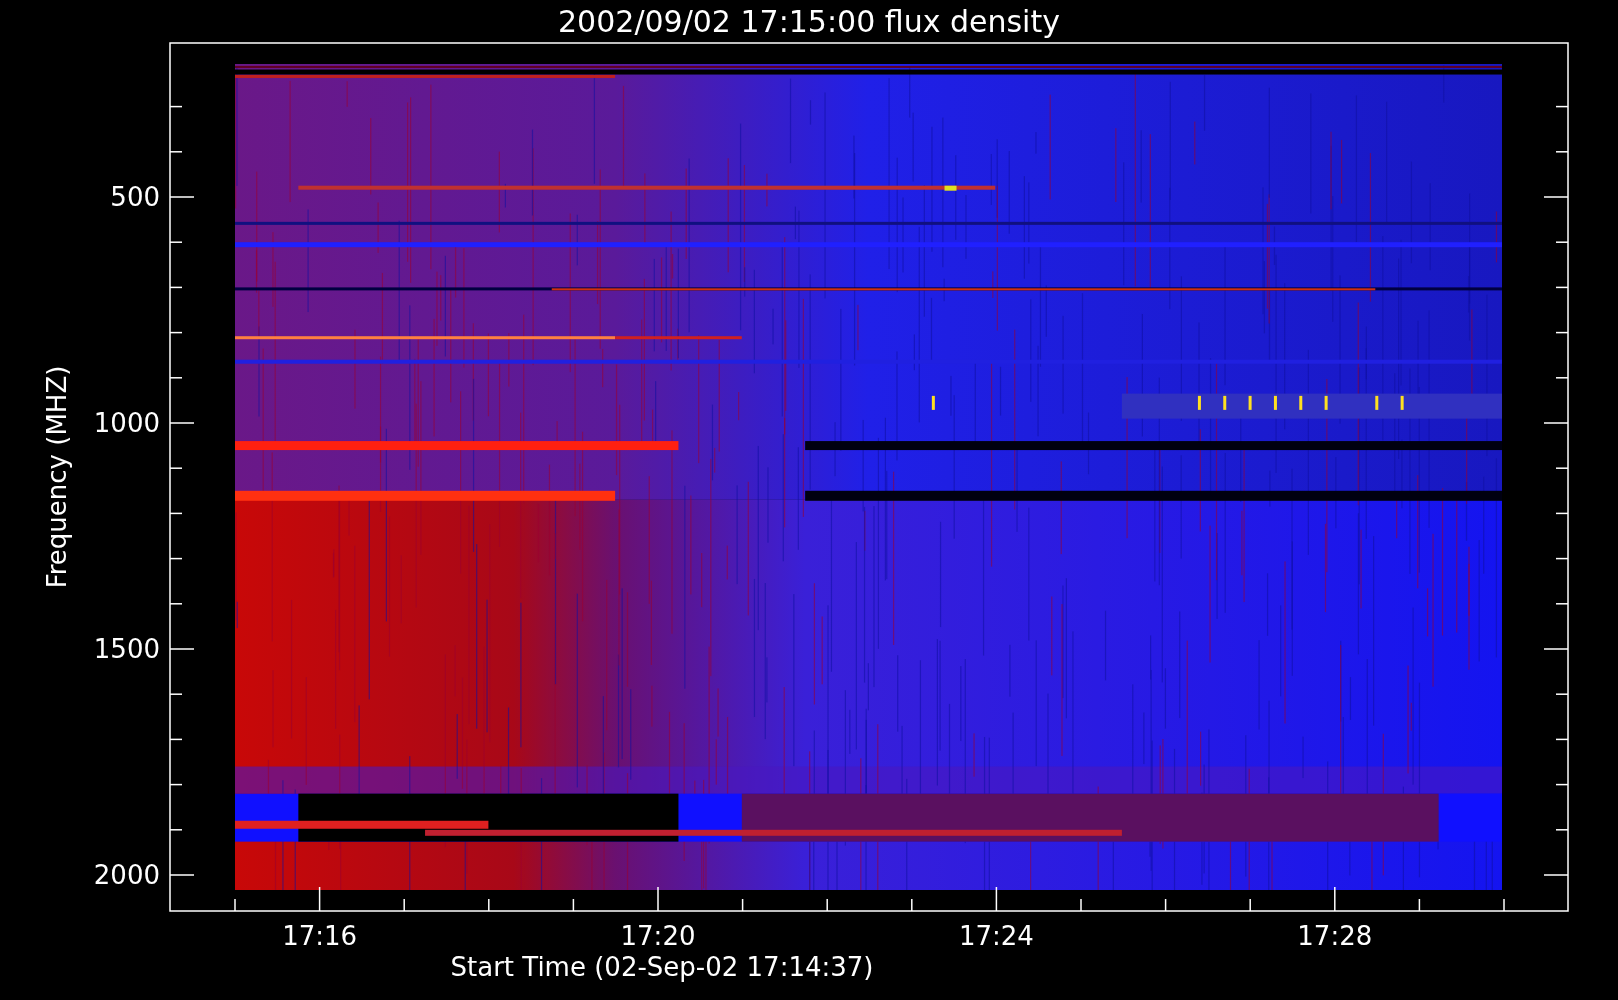  Describe the element at coordinates (1335, 936) in the screenshot. I see `x-tick-label: 17:28` at that location.